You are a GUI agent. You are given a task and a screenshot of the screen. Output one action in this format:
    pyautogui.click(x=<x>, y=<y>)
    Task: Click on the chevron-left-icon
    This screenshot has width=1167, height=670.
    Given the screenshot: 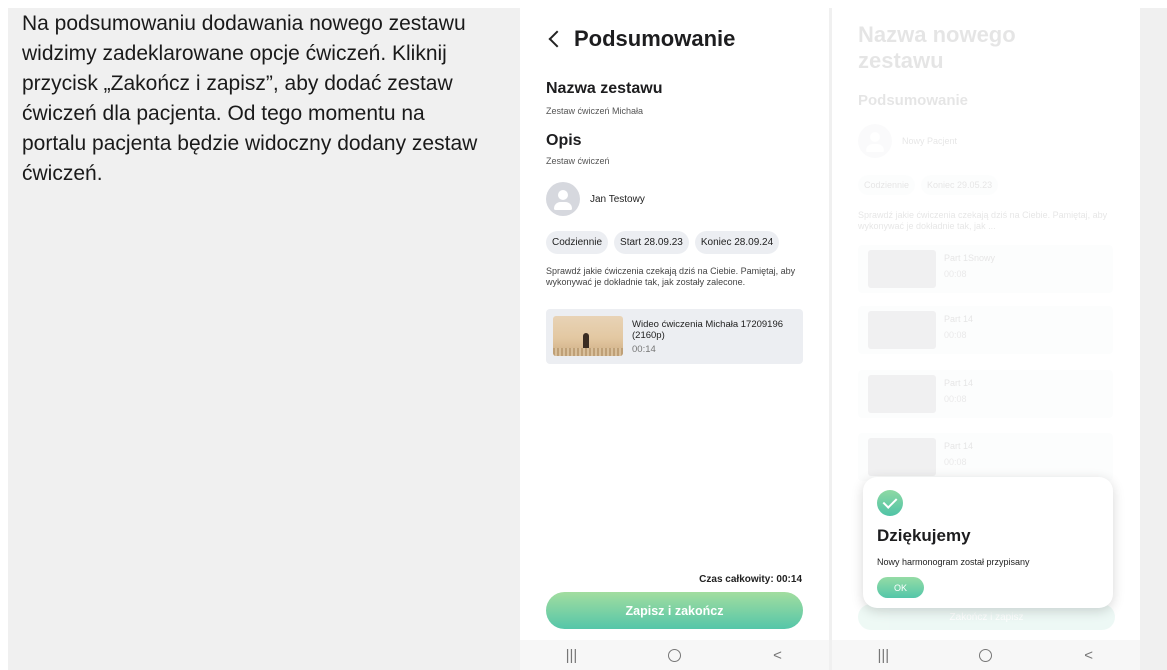 What is the action you would take?
    pyautogui.click(x=556, y=39)
    